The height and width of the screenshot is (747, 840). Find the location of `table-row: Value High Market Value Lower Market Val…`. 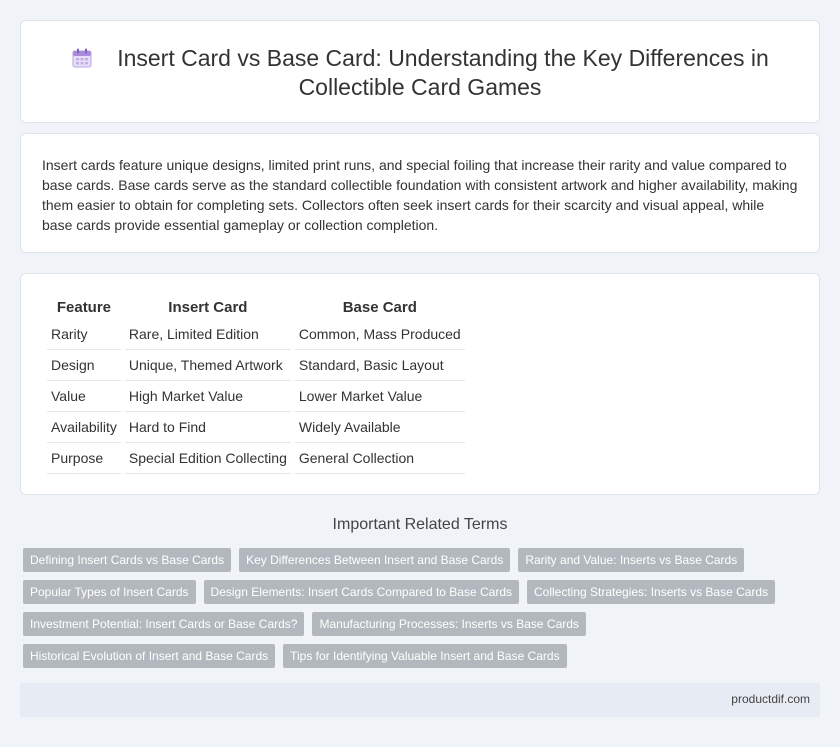

table-row: Value High Market Value Lower Market Val… is located at coordinates (256, 396).